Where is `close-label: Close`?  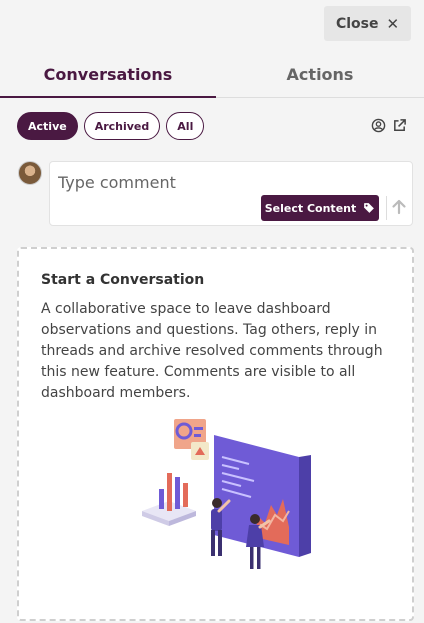 close-label: Close is located at coordinates (357, 23).